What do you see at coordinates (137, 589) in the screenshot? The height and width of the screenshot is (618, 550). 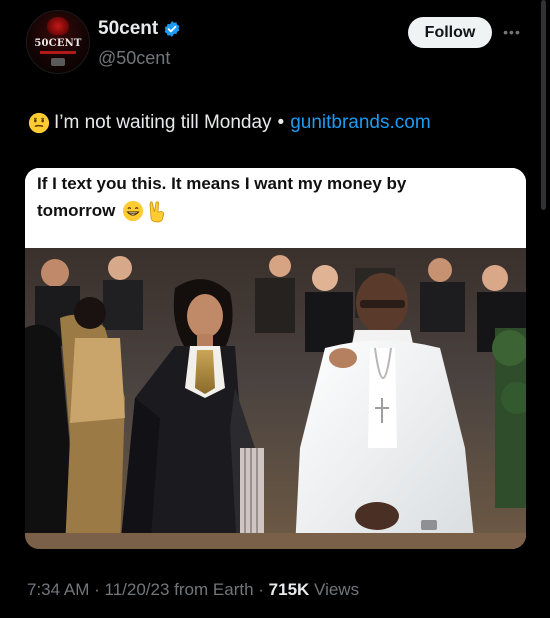 I see `tweet-date: 11/20/23` at bounding box center [137, 589].